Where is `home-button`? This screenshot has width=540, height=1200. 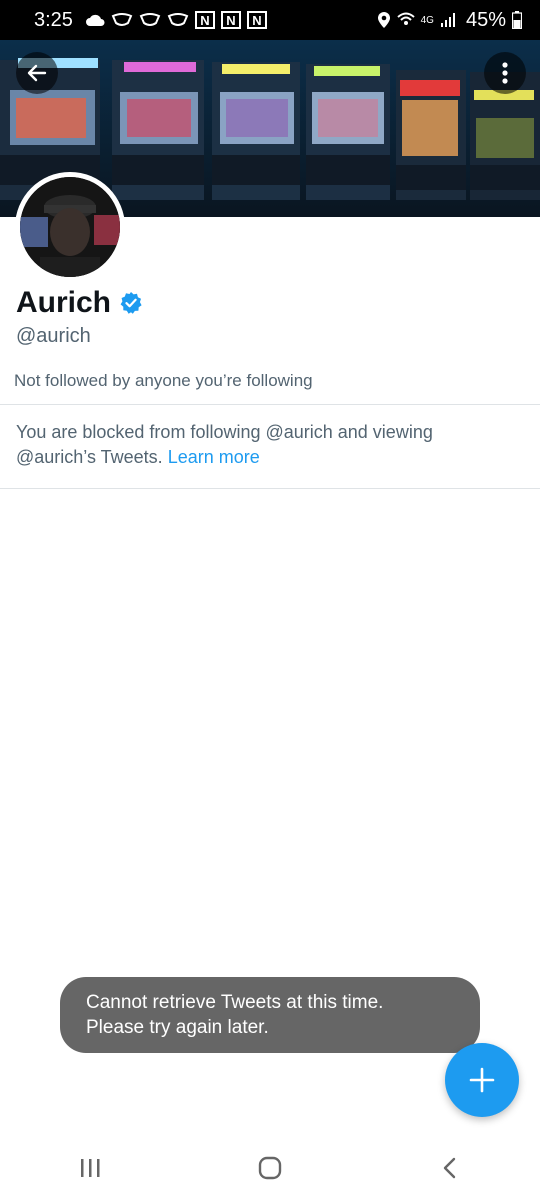 home-button is located at coordinates (270, 1168).